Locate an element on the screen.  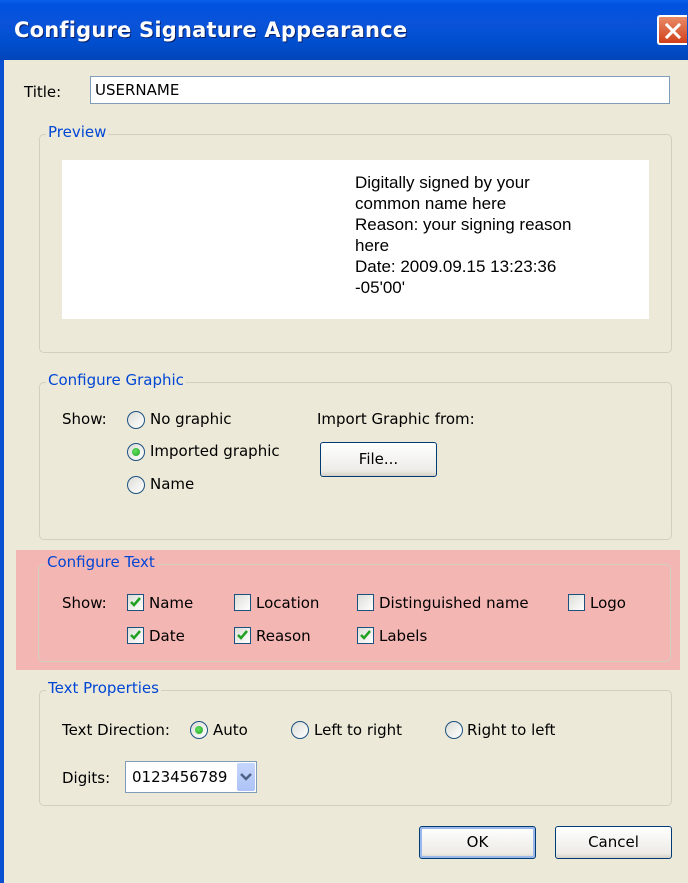
close-icon is located at coordinates (673, 31).